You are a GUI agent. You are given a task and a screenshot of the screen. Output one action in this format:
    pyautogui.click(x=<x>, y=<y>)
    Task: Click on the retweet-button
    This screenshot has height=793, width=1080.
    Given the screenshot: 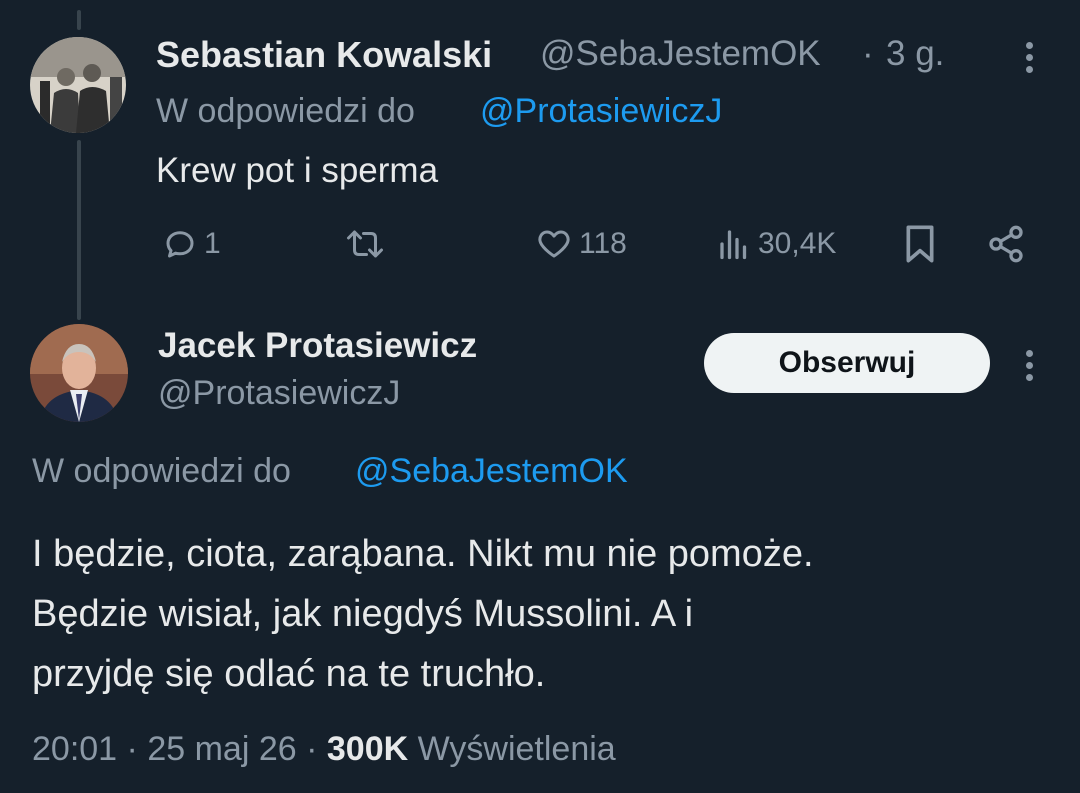 What is the action you would take?
    pyautogui.click(x=365, y=244)
    